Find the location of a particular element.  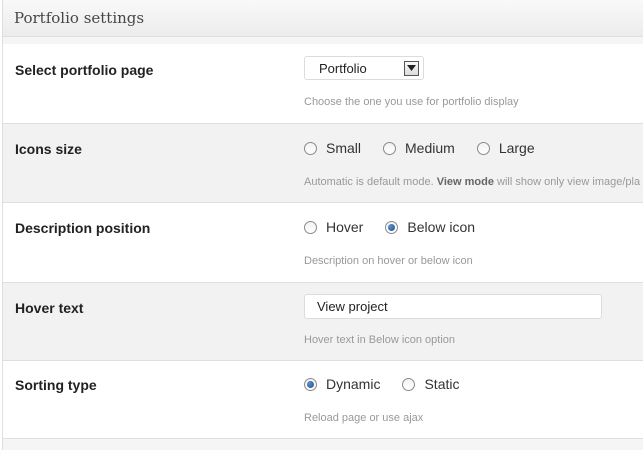

description-text: will show only view image/pla is located at coordinates (567, 182).